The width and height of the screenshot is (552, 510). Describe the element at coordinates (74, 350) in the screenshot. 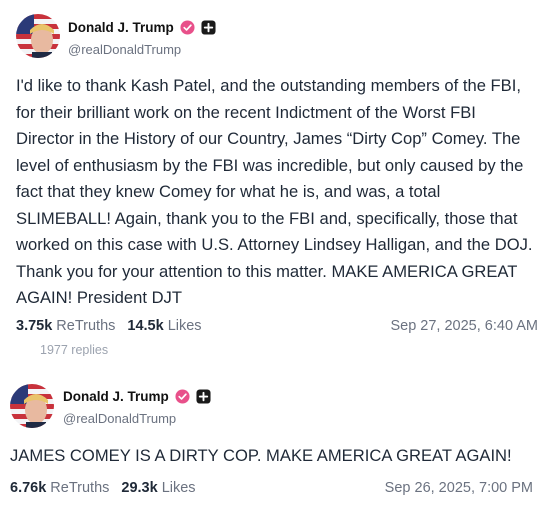

I see `replies-count: 1977 replies` at that location.